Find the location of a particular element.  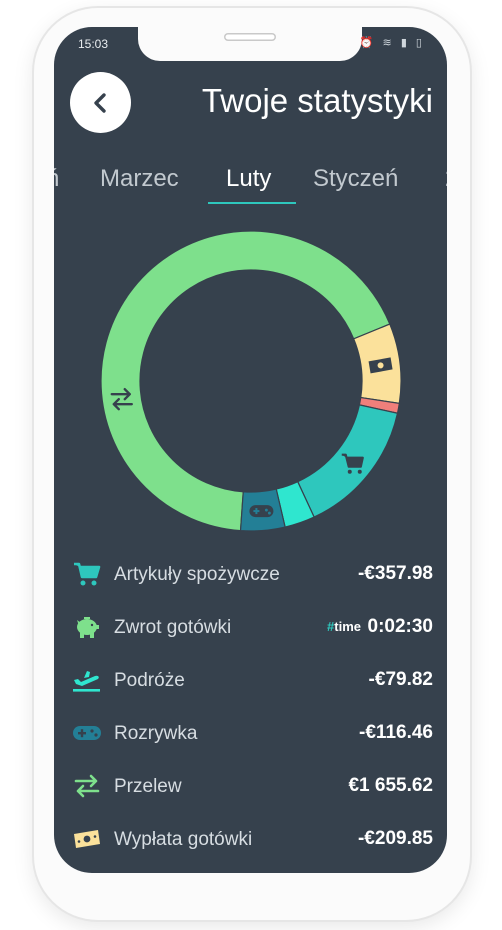

category-amount: -€79.82 is located at coordinates (400, 679).